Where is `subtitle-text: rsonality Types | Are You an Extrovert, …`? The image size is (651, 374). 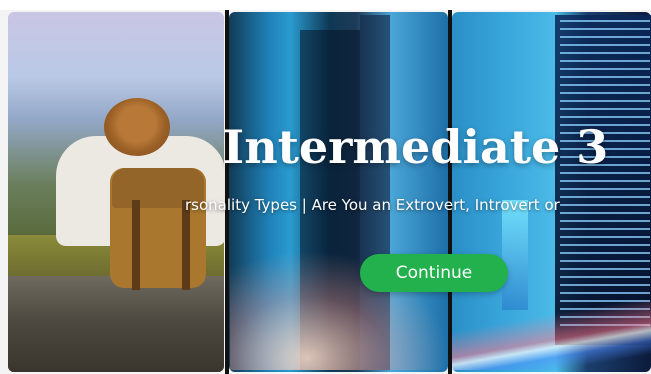 subtitle-text: rsonality Types | Are You an Extrovert, … is located at coordinates (372, 205).